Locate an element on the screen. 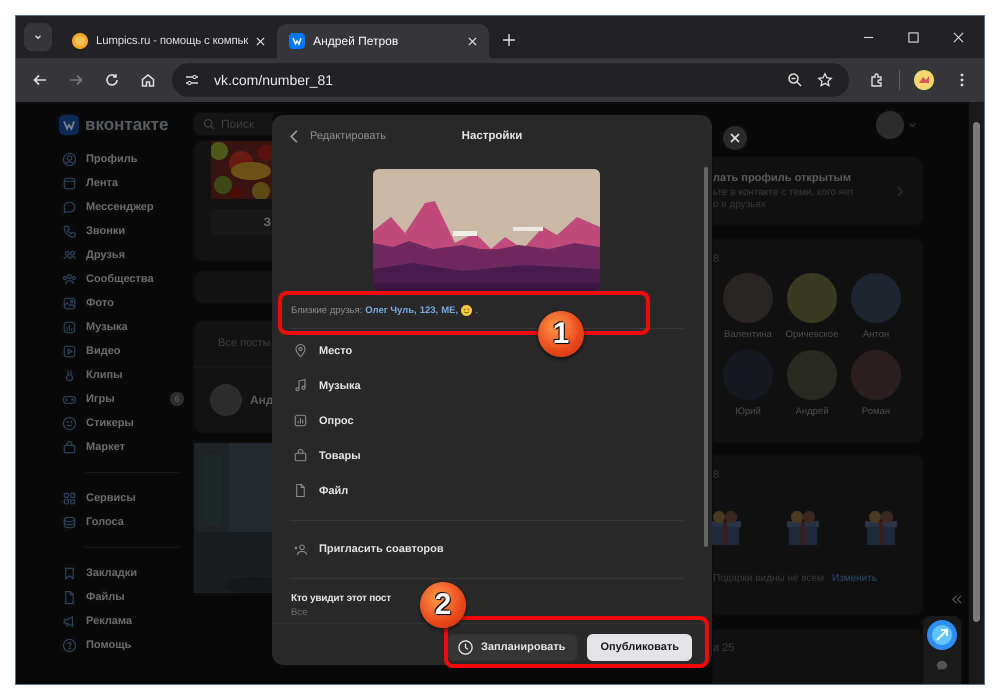  citrus-icon is located at coordinates (80, 41).